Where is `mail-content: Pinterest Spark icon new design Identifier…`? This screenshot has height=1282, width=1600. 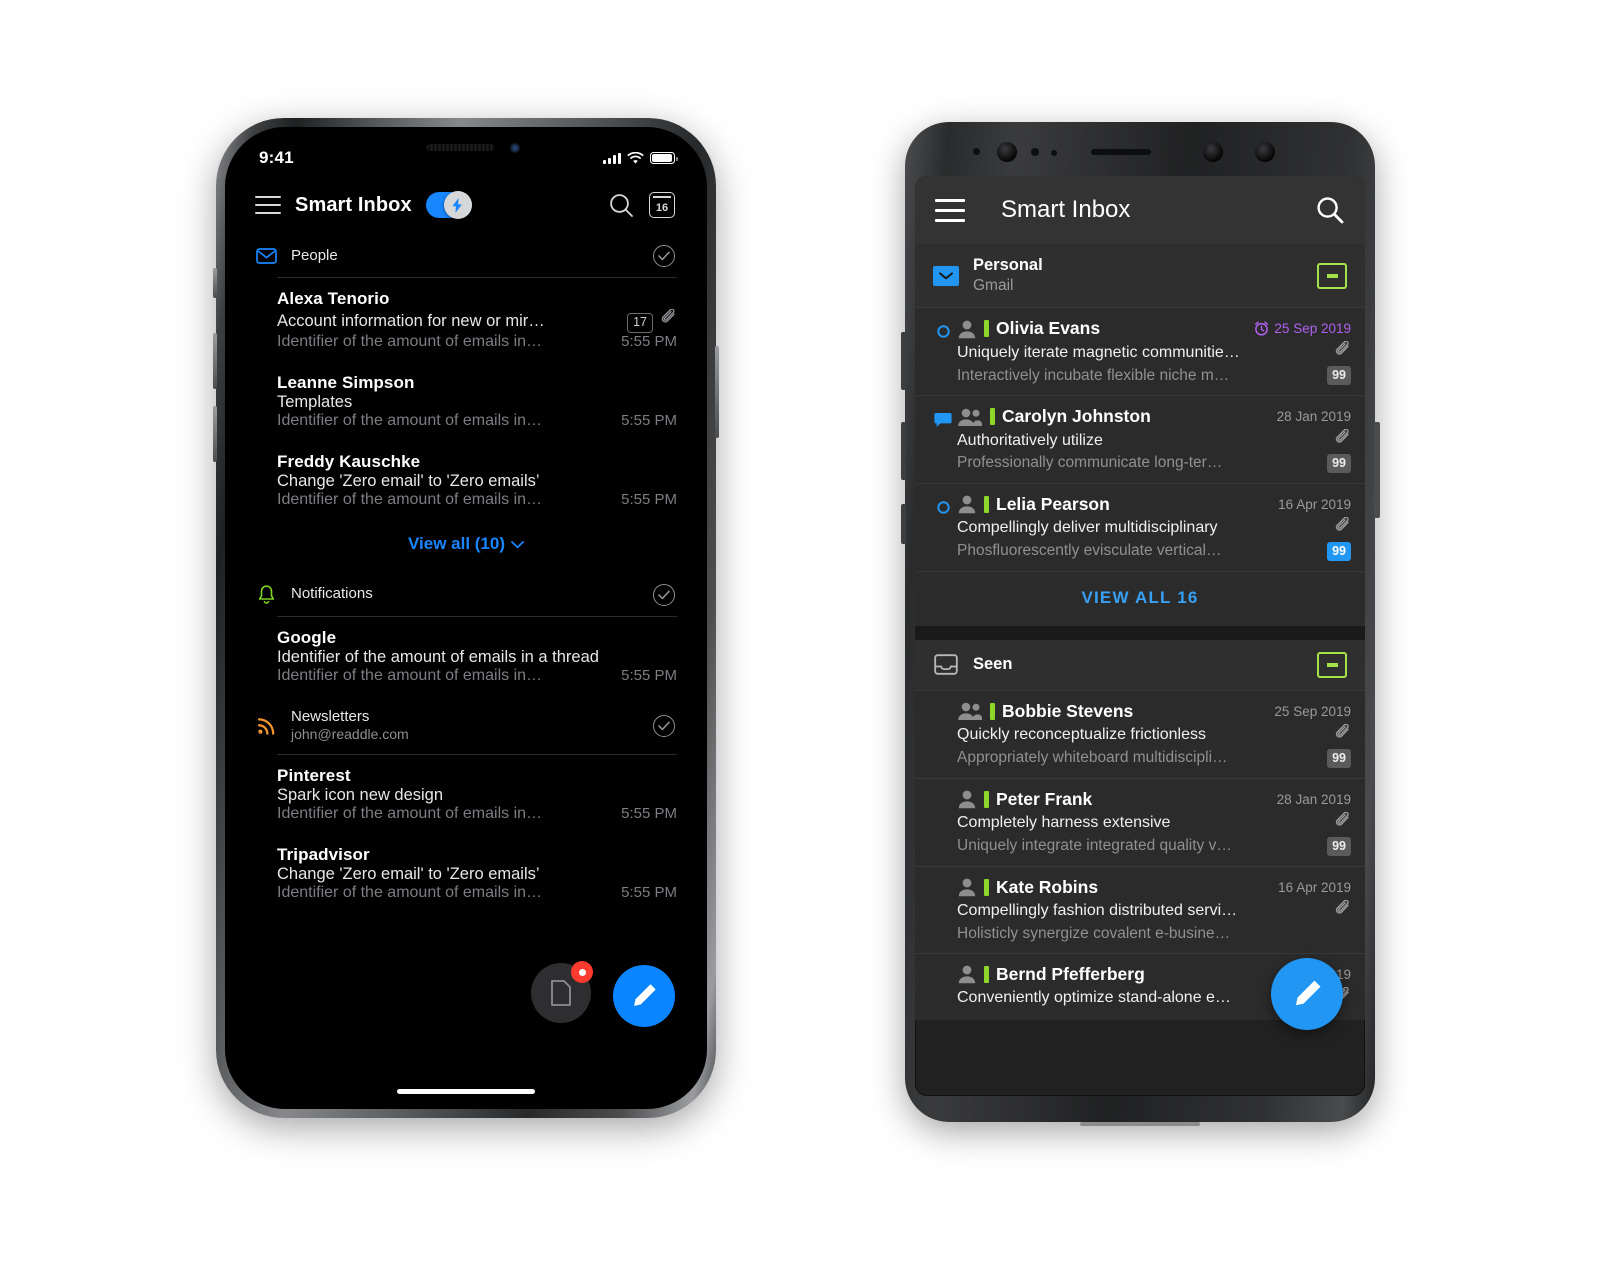
mail-content: Pinterest Spark icon new design Identifier… is located at coordinates (477, 794).